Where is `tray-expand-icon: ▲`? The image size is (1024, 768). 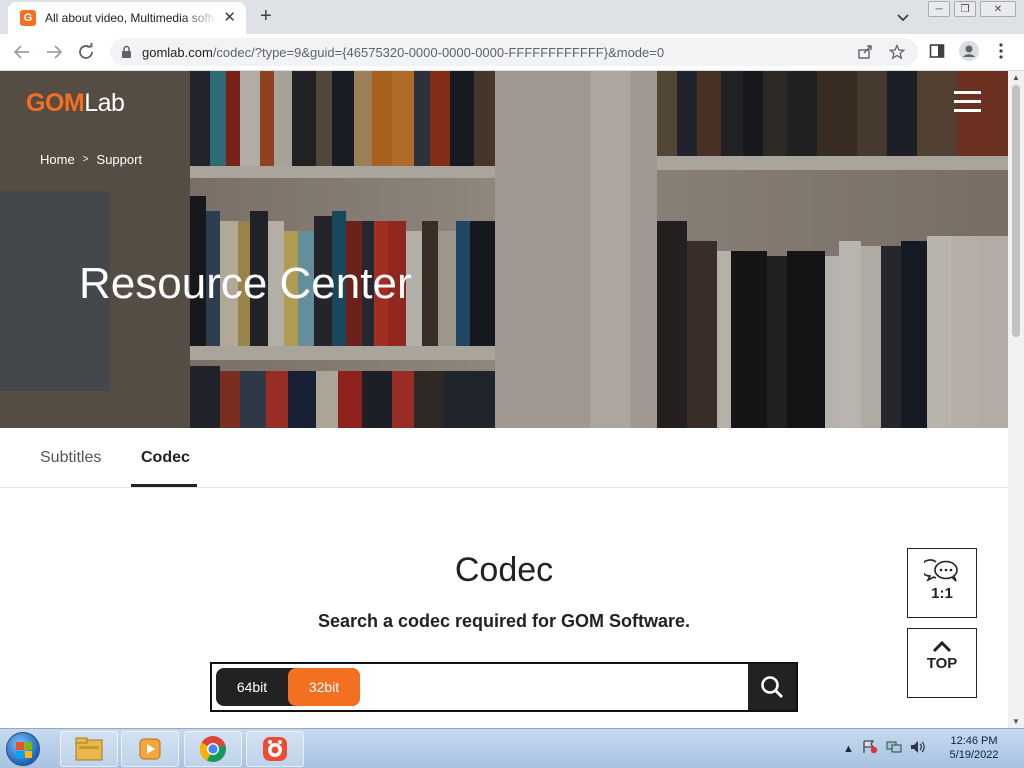
tray-expand-icon: ▲ is located at coordinates (848, 749).